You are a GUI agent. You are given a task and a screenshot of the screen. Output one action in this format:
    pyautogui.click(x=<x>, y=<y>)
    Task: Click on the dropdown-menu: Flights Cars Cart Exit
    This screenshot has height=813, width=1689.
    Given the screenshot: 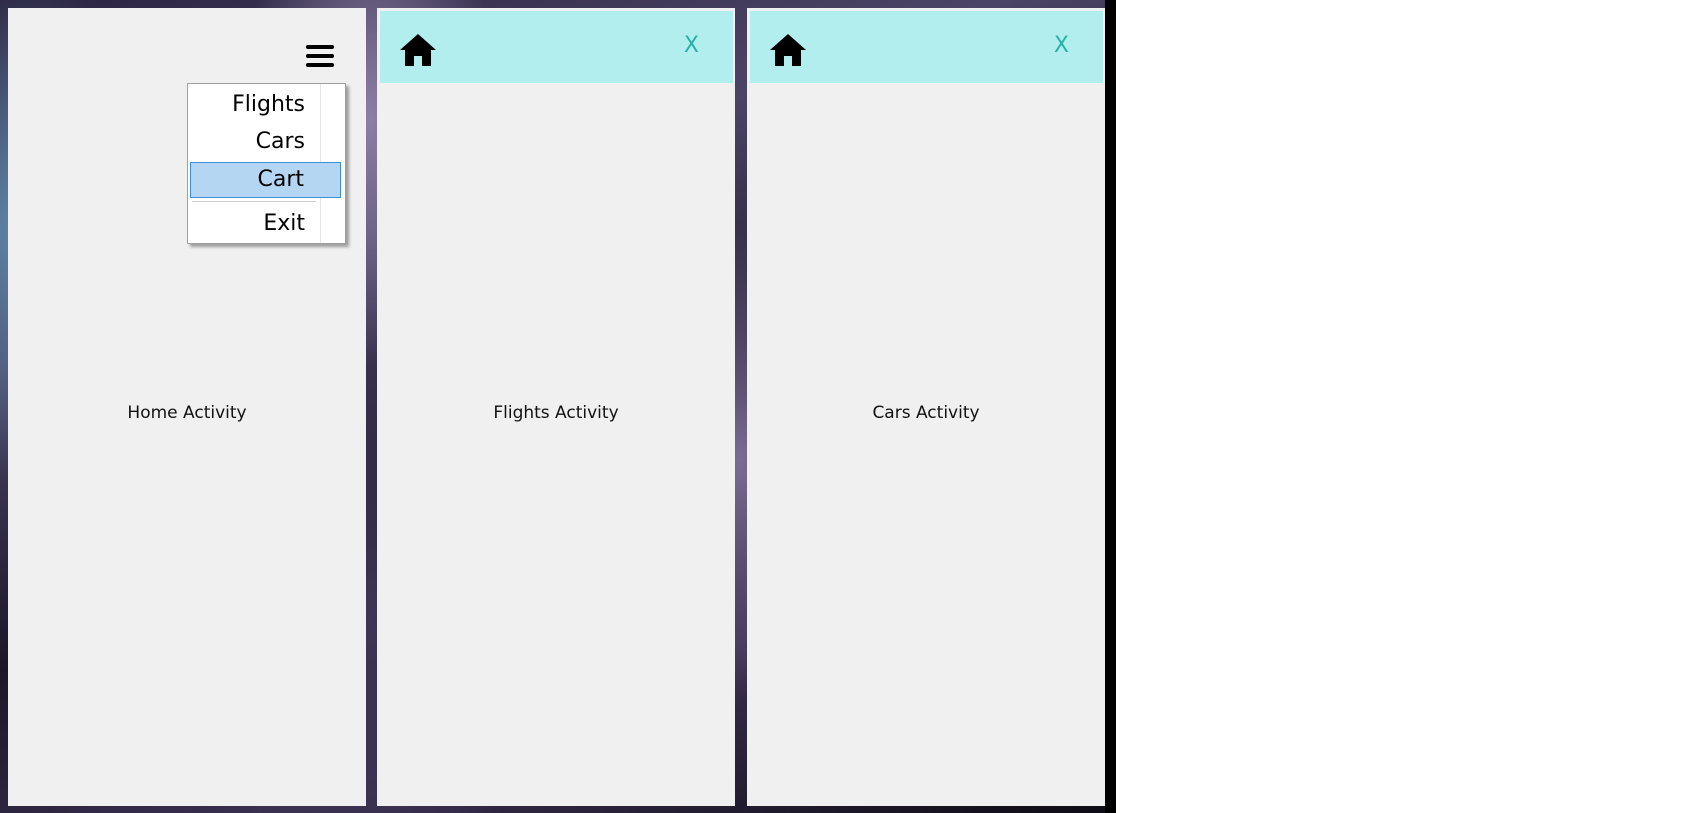 What is the action you would take?
    pyautogui.click(x=266, y=163)
    